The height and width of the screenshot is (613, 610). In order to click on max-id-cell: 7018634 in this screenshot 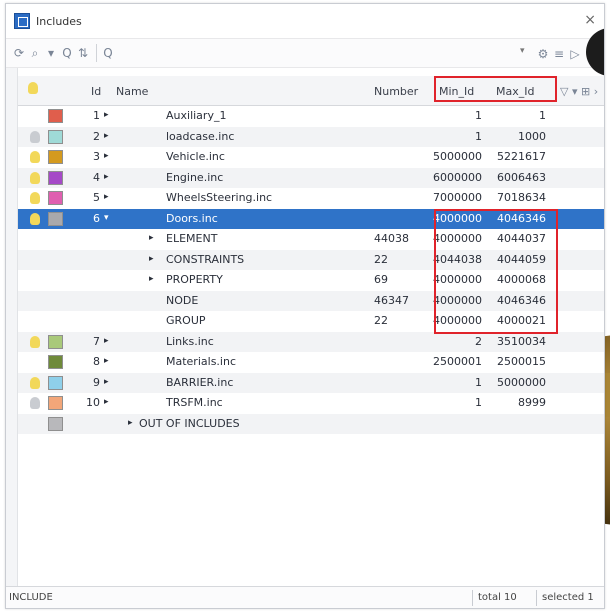, I will do `click(521, 197)`.